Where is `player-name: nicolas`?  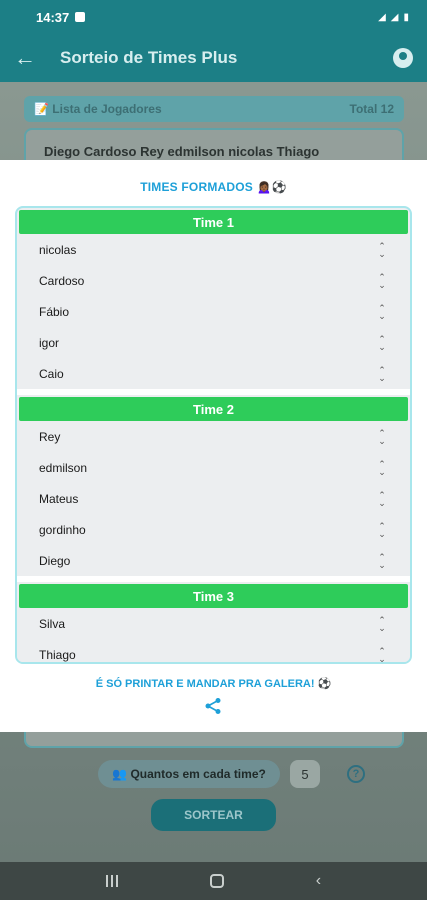
player-name: nicolas is located at coordinates (58, 249).